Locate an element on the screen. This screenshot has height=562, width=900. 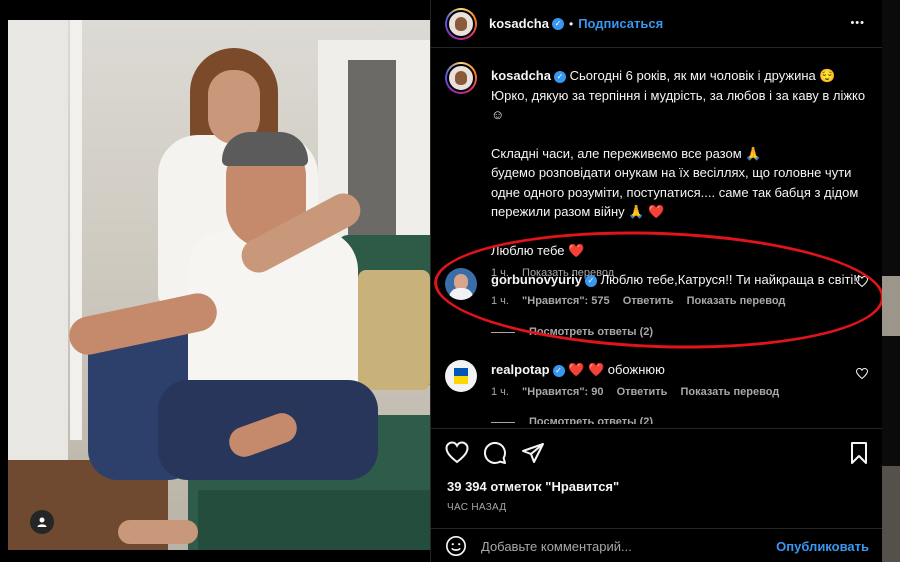
add-comment-bar: Опубликовать is located at coordinates (657, 545).